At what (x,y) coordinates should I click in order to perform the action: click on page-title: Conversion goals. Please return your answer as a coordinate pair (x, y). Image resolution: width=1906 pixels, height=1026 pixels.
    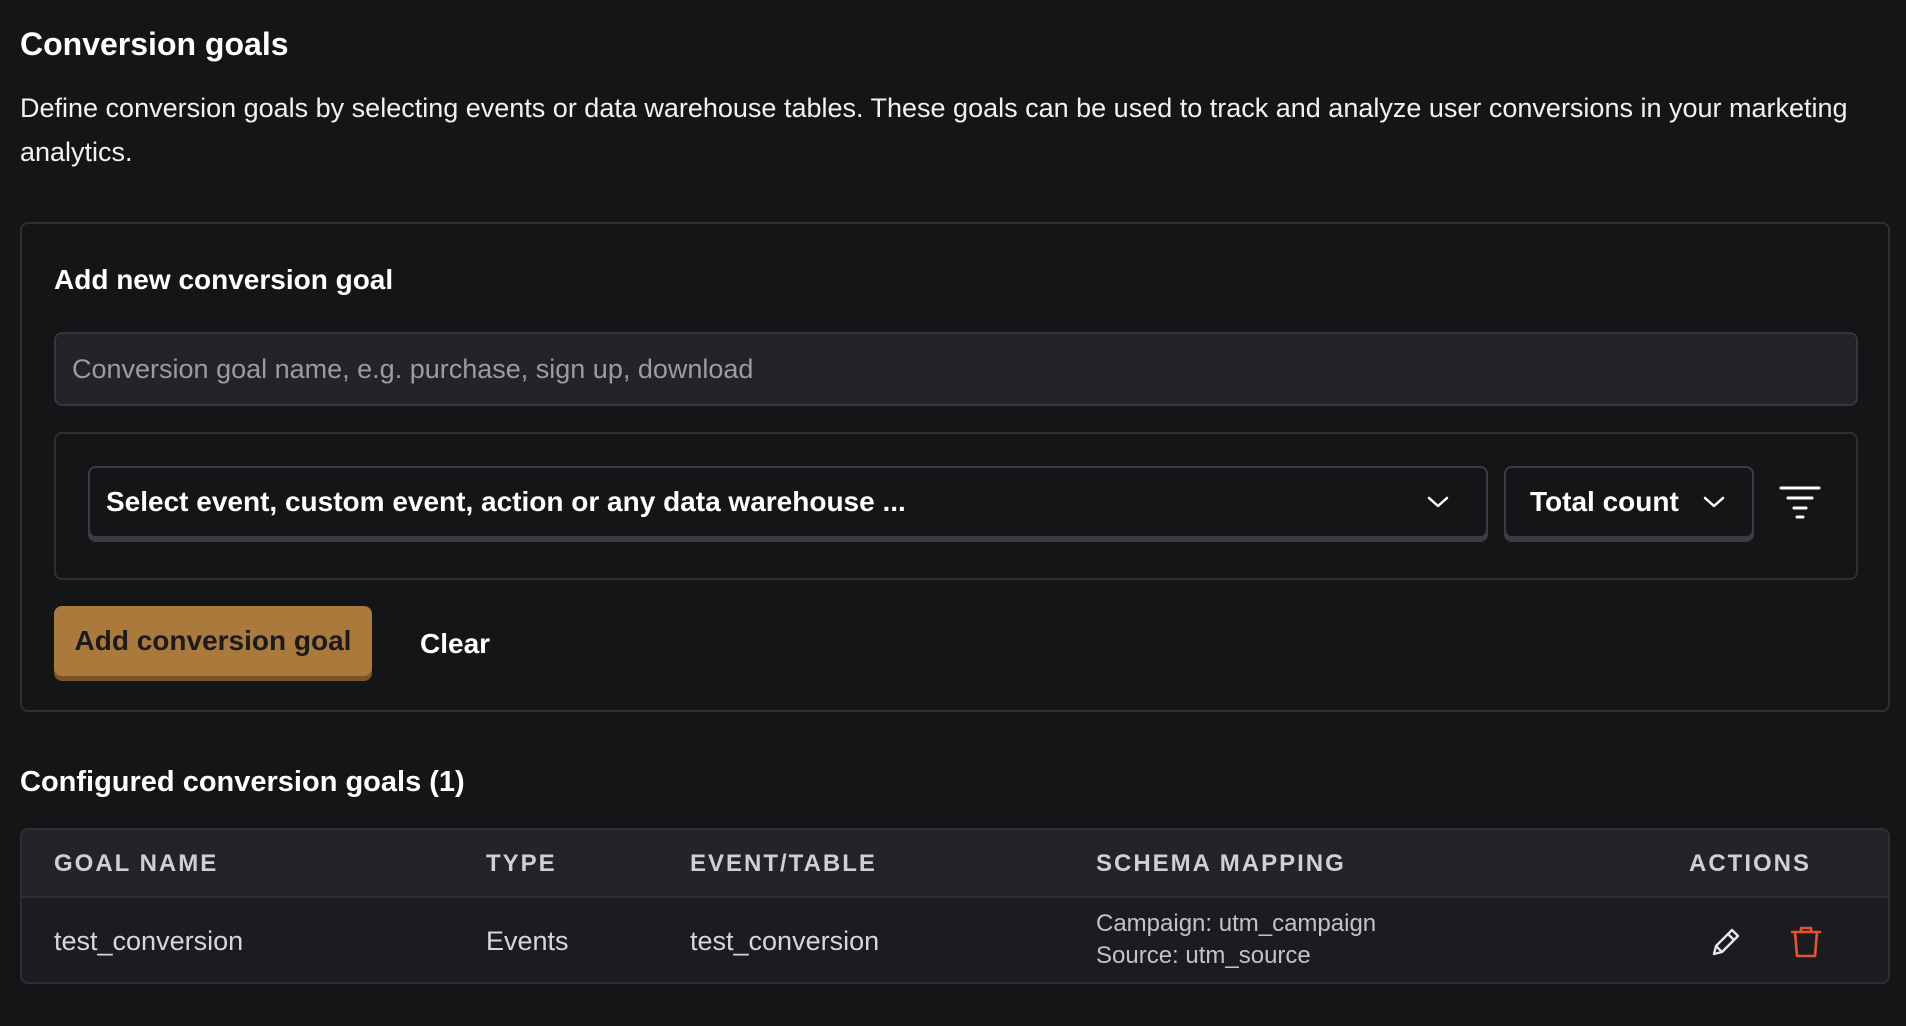
    Looking at the image, I should click on (154, 44).